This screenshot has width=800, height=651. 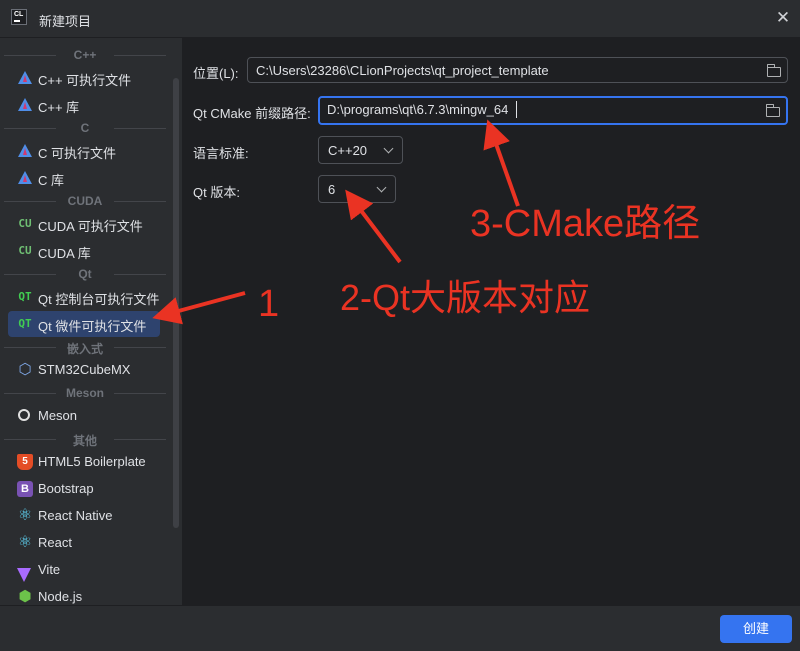 What do you see at coordinates (585, 224) in the screenshot?
I see `annotation-3: 3-CMake路径` at bounding box center [585, 224].